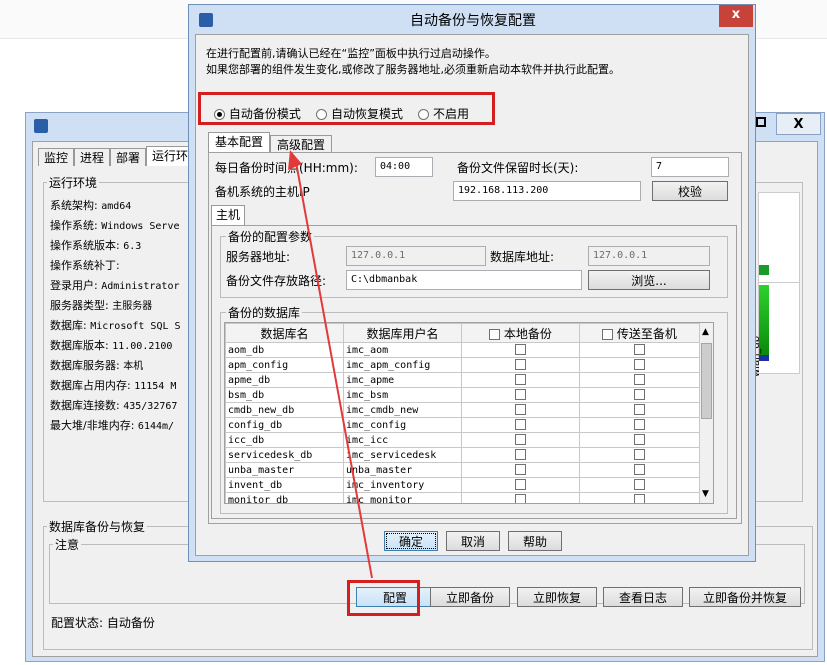  I want to click on arrow-line, so click(334, 370).